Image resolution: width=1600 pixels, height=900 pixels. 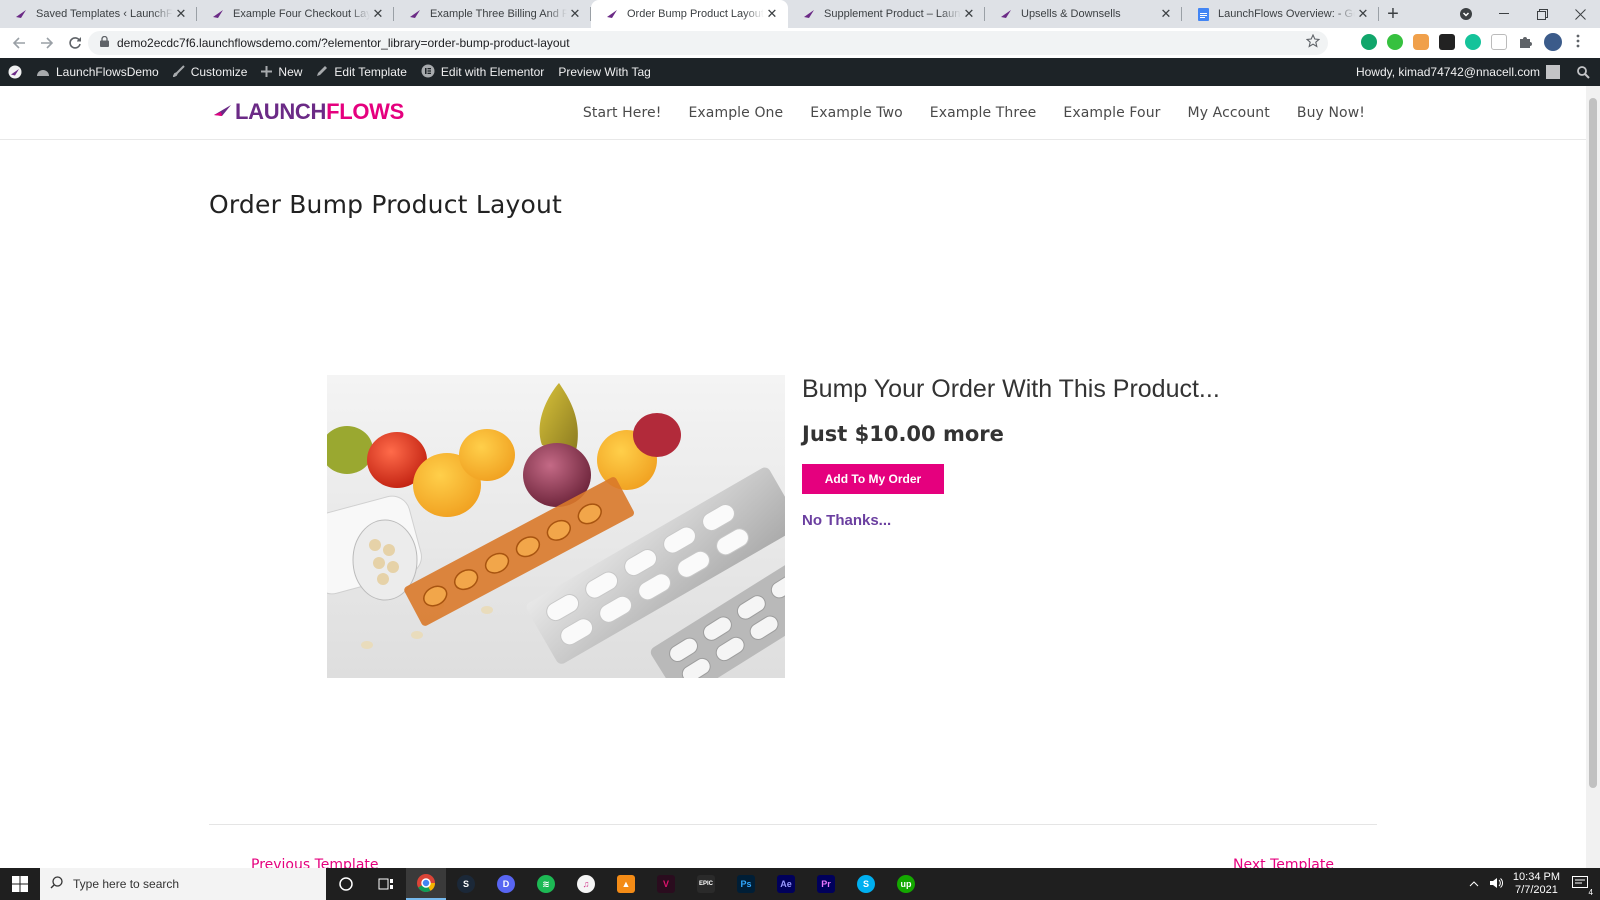 I want to click on extension-dark-icon, so click(x=1447, y=42).